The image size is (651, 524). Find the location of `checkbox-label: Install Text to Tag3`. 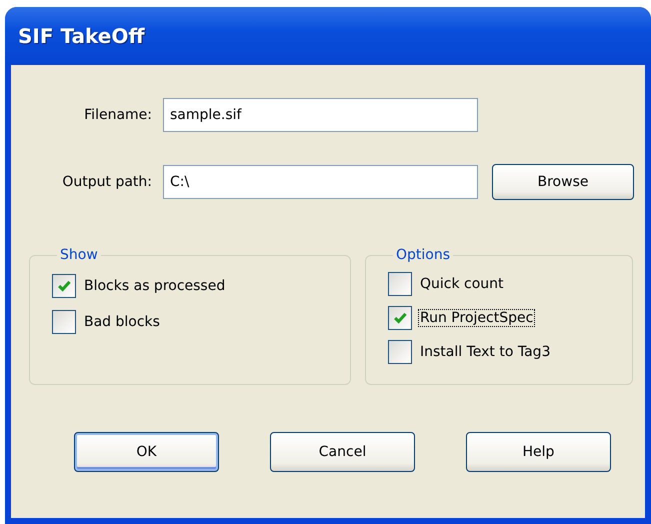

checkbox-label: Install Text to Tag3 is located at coordinates (485, 352).